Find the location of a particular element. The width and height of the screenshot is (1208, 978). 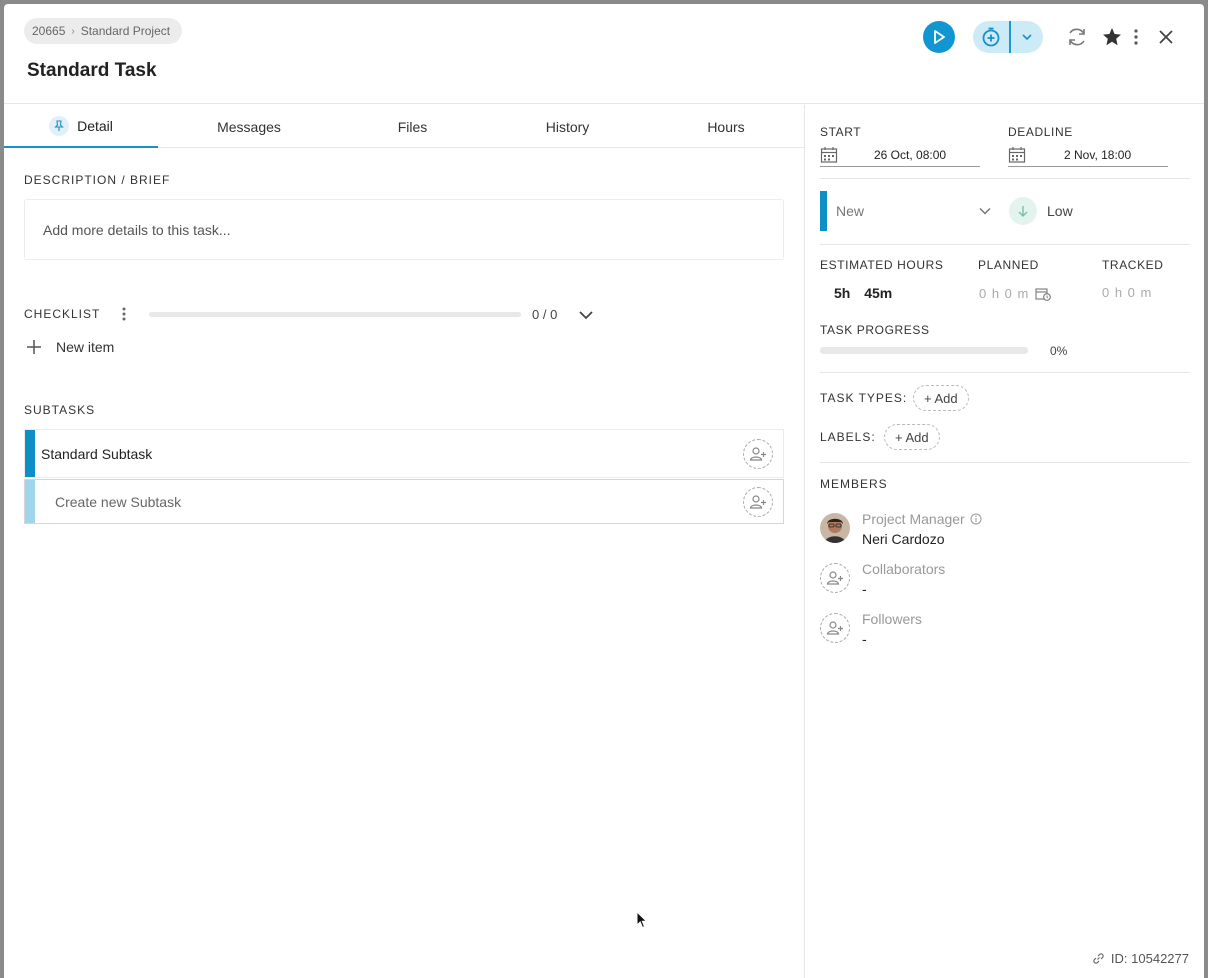

new-checklist-item-button: New item is located at coordinates (70, 347).